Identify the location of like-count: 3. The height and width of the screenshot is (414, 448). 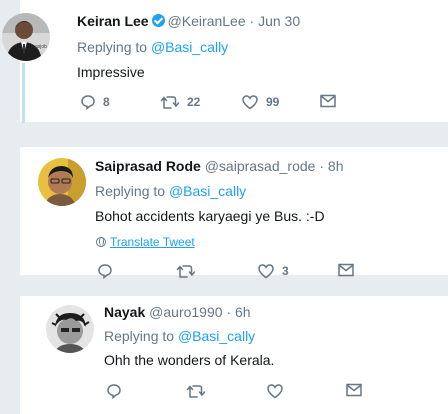
(285, 271).